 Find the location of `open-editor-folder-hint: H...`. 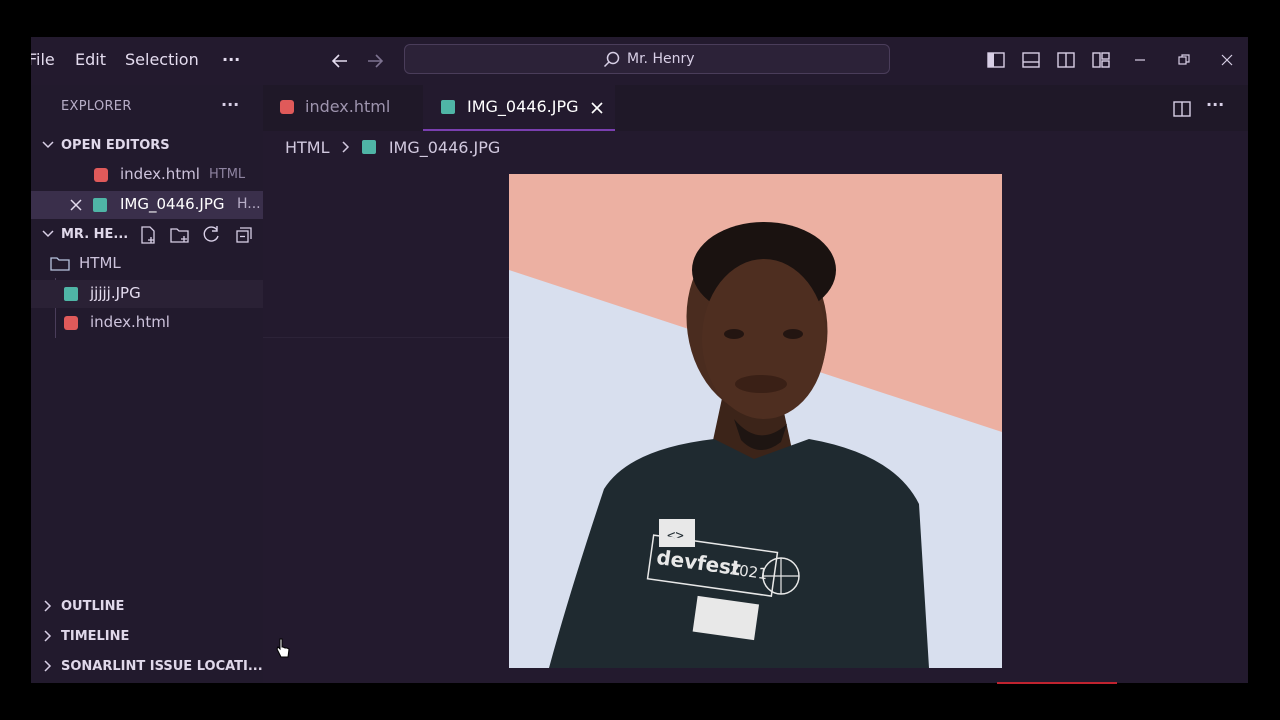

open-editor-folder-hint: H... is located at coordinates (249, 204).